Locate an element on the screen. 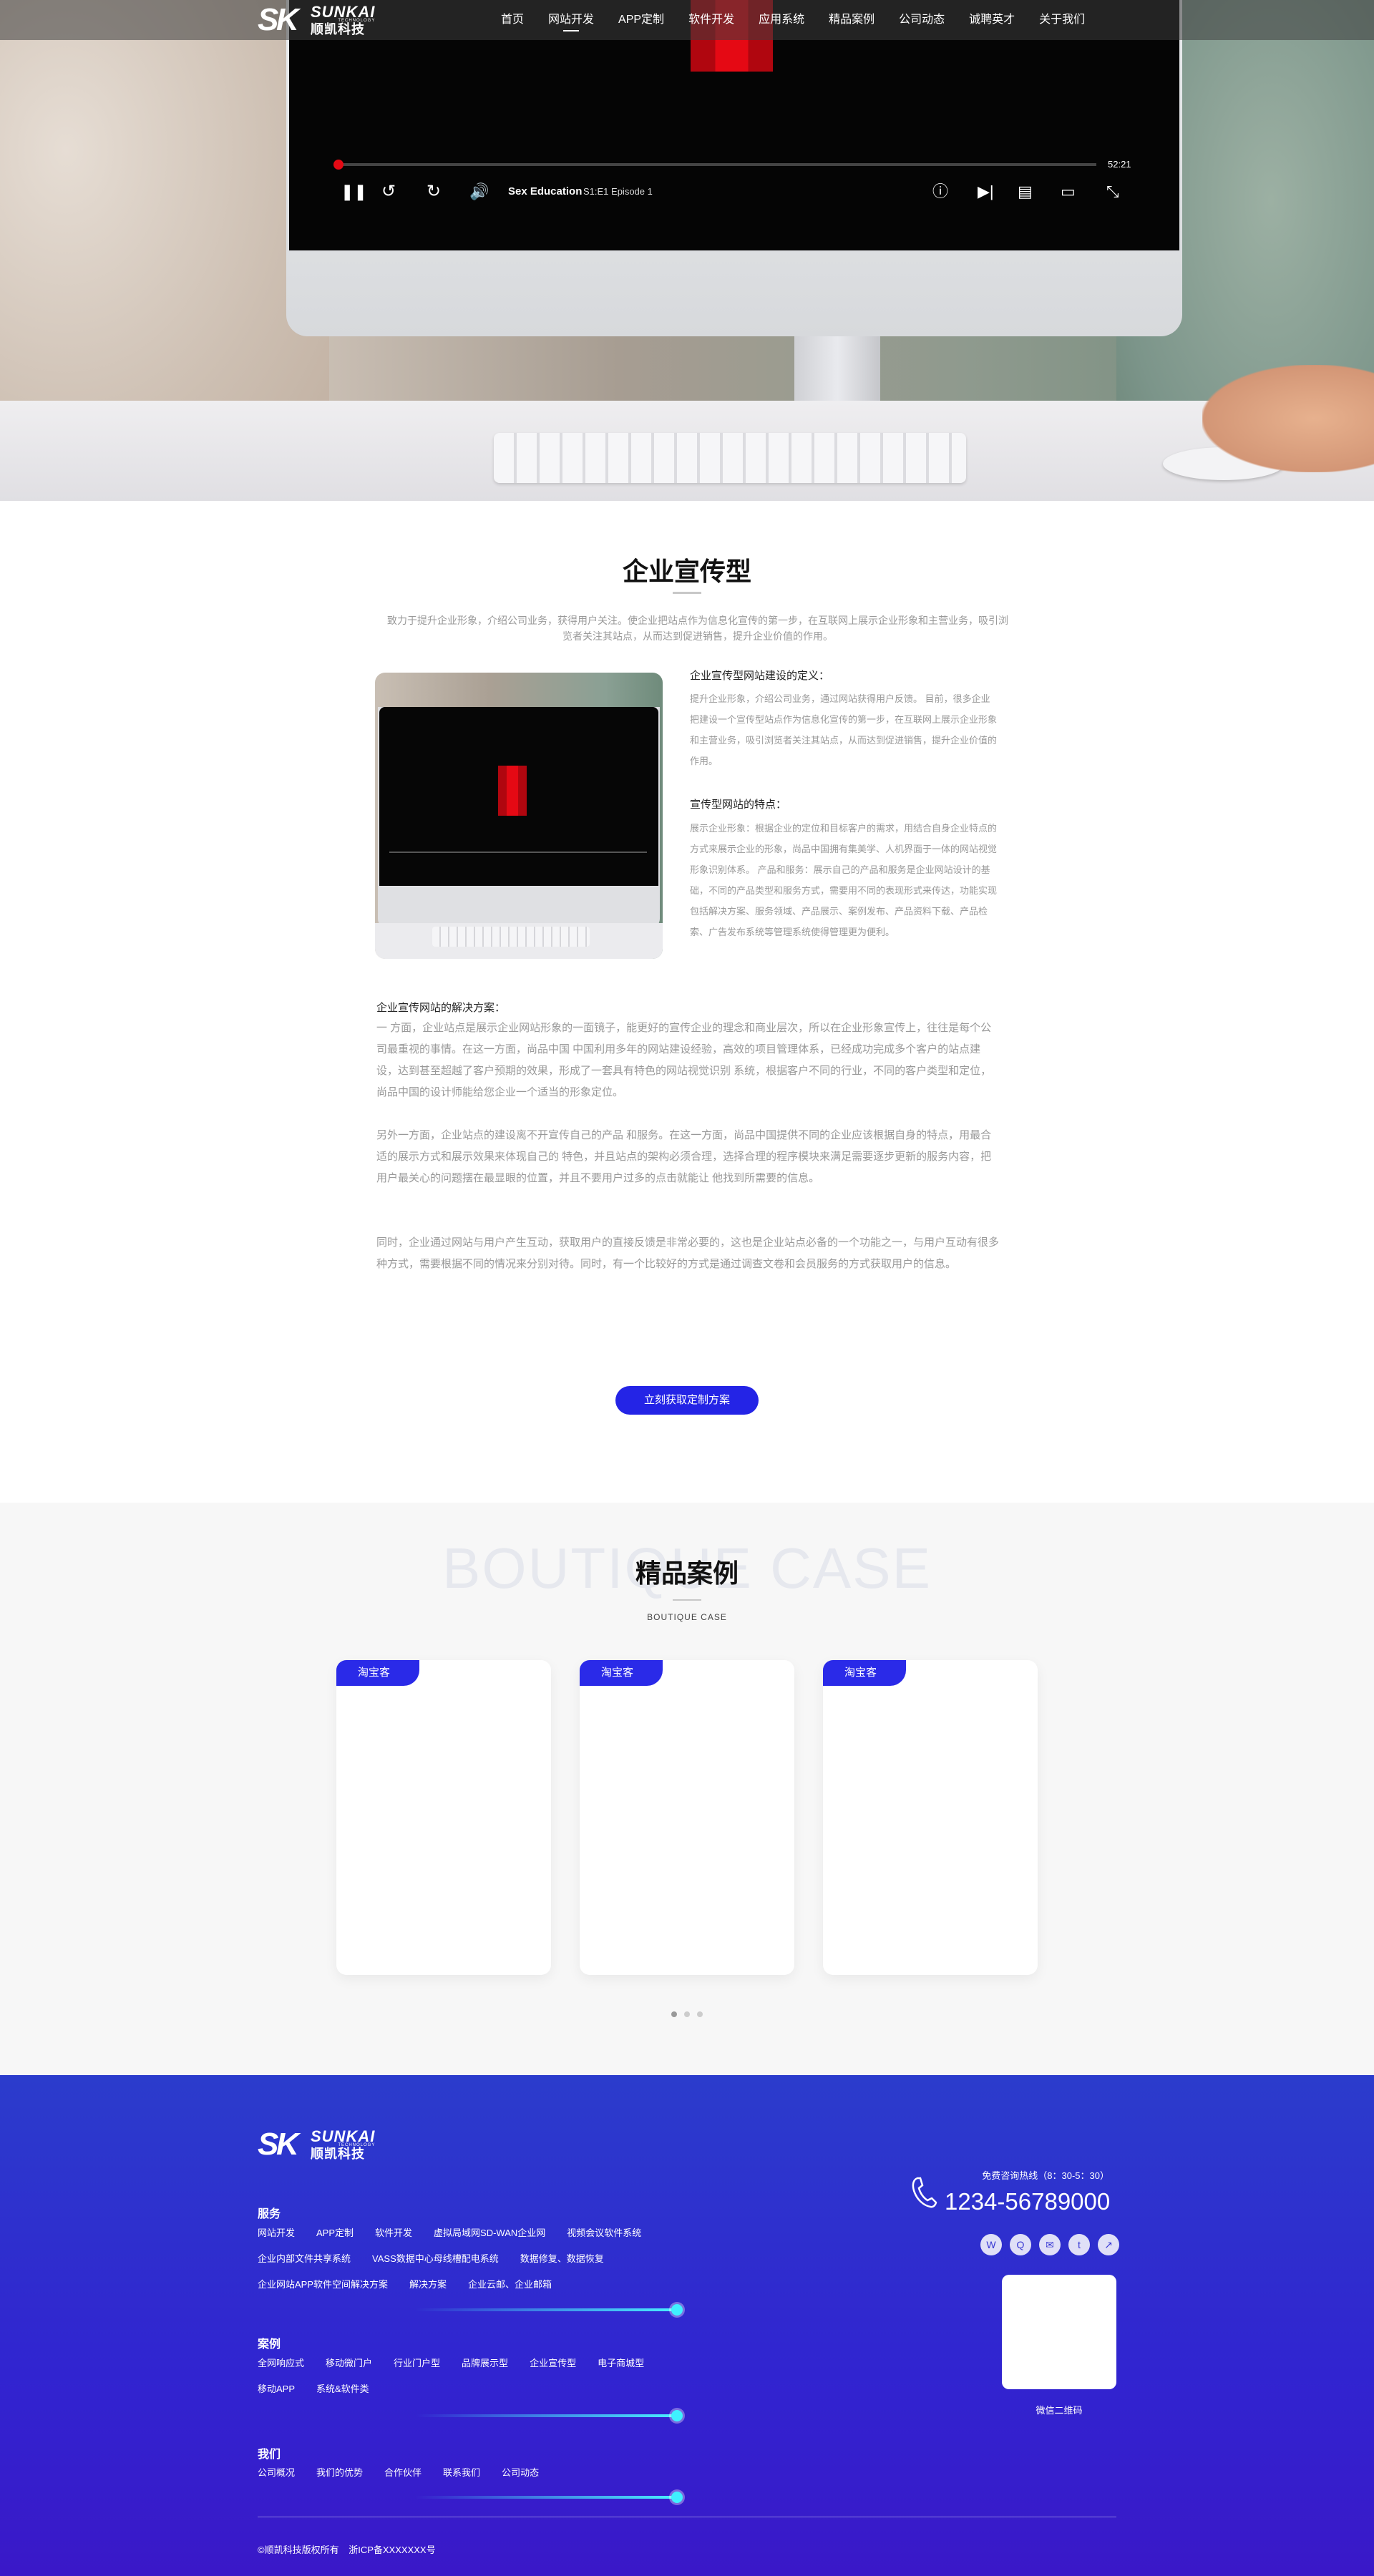 The width and height of the screenshot is (1374, 2576). footer-link: 企业网站APP软件空间解决方案 is located at coordinates (323, 2285).